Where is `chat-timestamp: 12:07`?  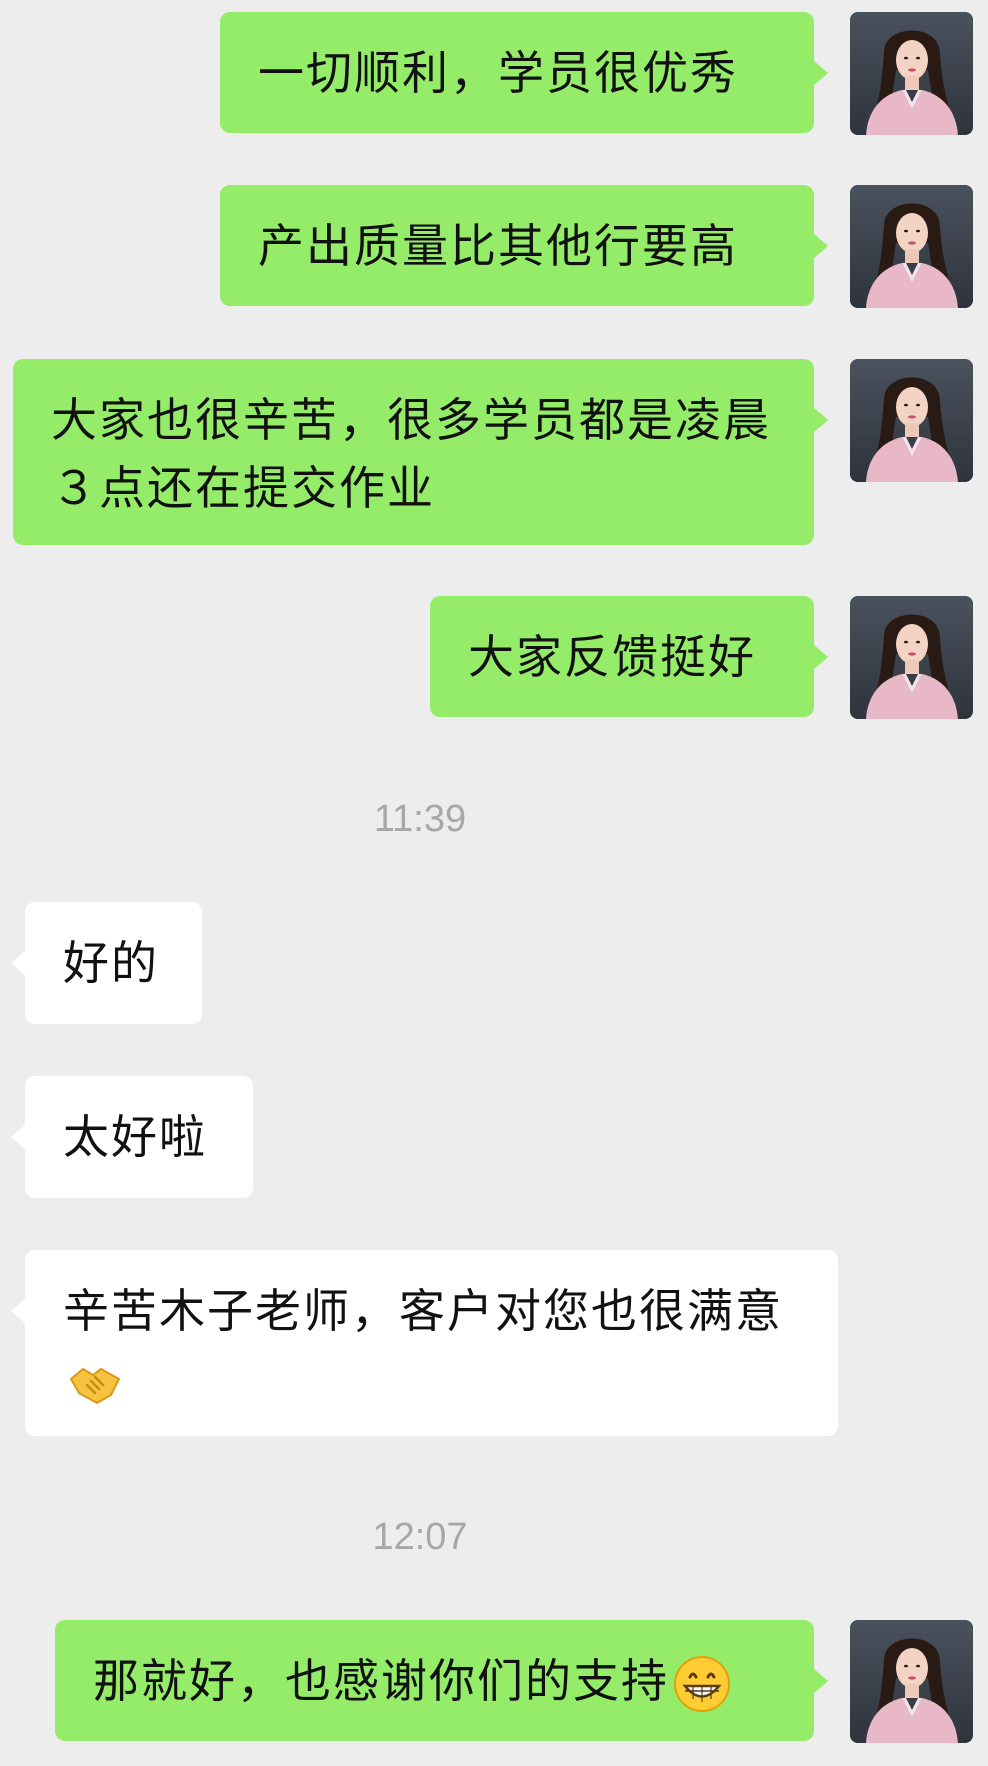
chat-timestamp: 12:07 is located at coordinates (420, 1537).